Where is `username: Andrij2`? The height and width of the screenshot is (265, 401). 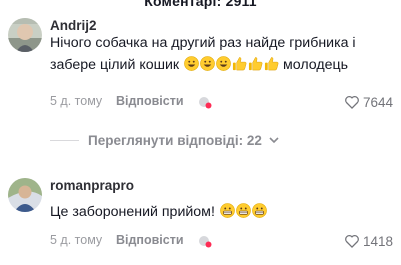
username: Andrij2 is located at coordinates (73, 25).